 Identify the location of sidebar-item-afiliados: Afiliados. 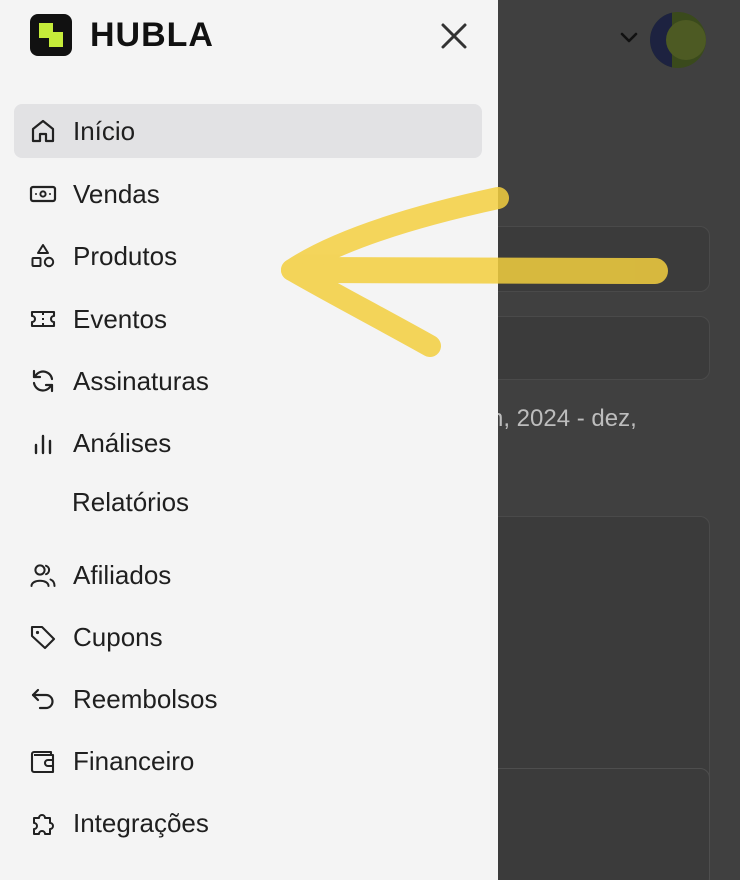
(248, 575).